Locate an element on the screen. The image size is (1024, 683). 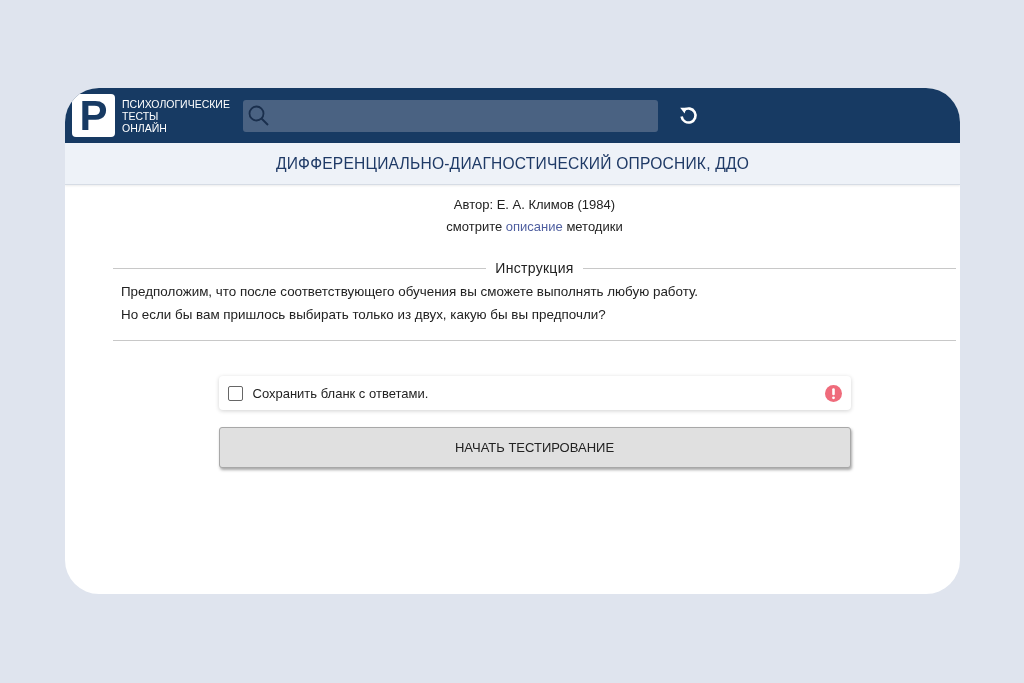
author-text: Автор: Е. А. Климов (1984) is located at coordinates (534, 205).